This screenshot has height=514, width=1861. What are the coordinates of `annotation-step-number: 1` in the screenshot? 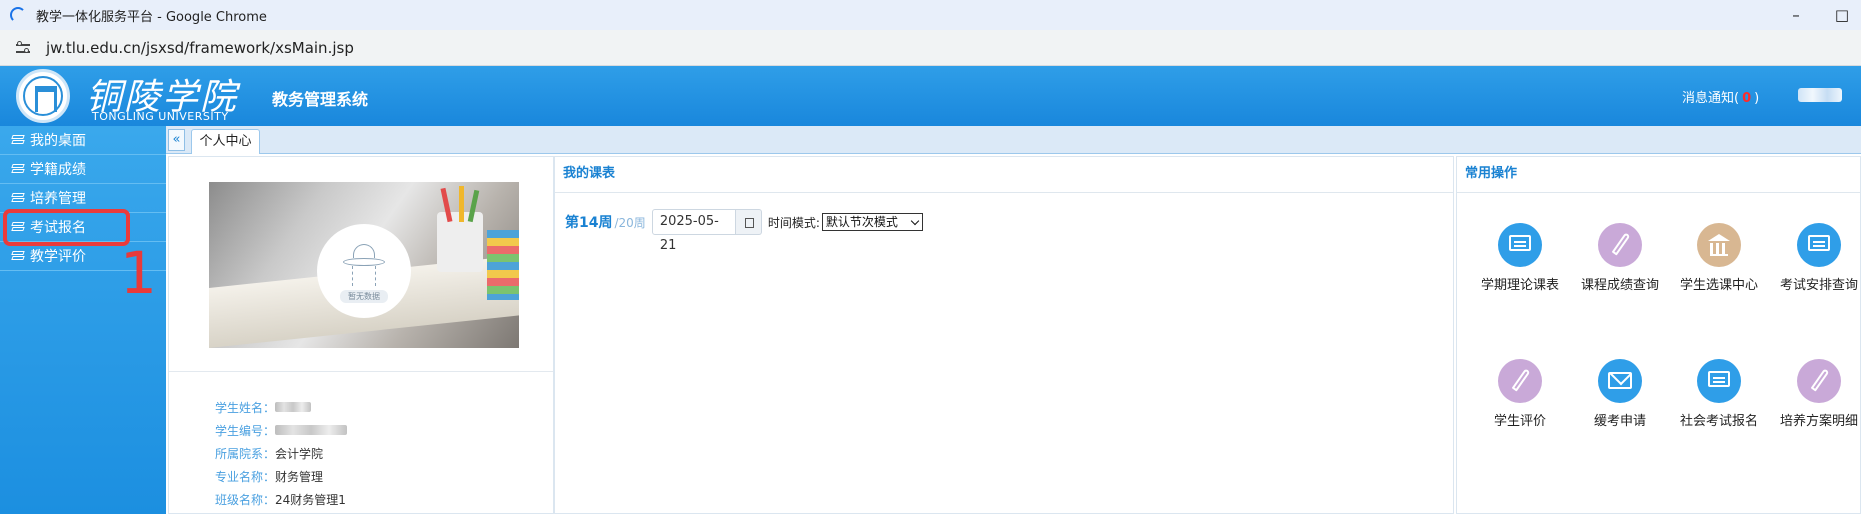 It's located at (138, 273).